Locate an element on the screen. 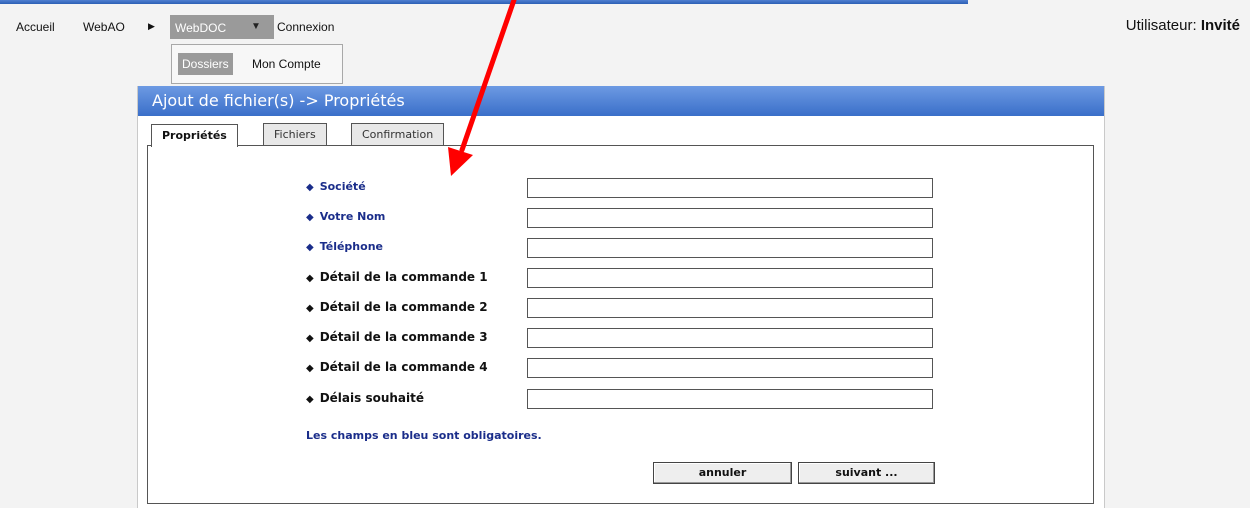  societe-field is located at coordinates (730, 188).